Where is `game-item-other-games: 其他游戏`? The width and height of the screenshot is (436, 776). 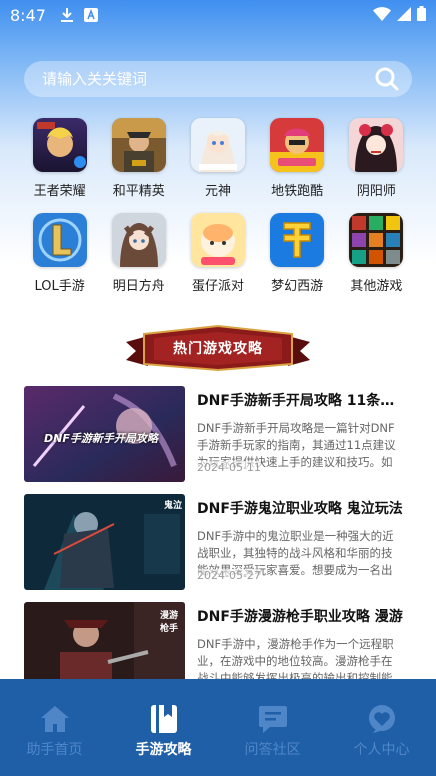 game-item-other-games: 其他游戏 is located at coordinates (376, 253).